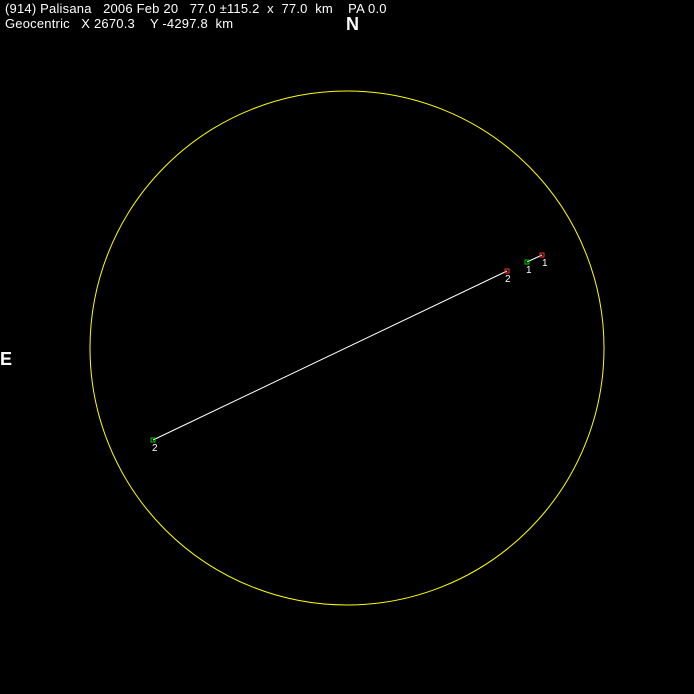 The width and height of the screenshot is (694, 694). What do you see at coordinates (155, 448) in the screenshot?
I see `chord-2-reappear-label: 2` at bounding box center [155, 448].